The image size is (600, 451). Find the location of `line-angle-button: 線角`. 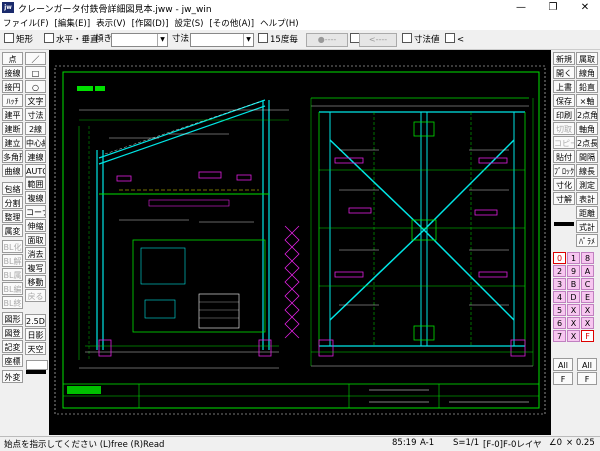

line-angle-button: 線角 is located at coordinates (587, 72).